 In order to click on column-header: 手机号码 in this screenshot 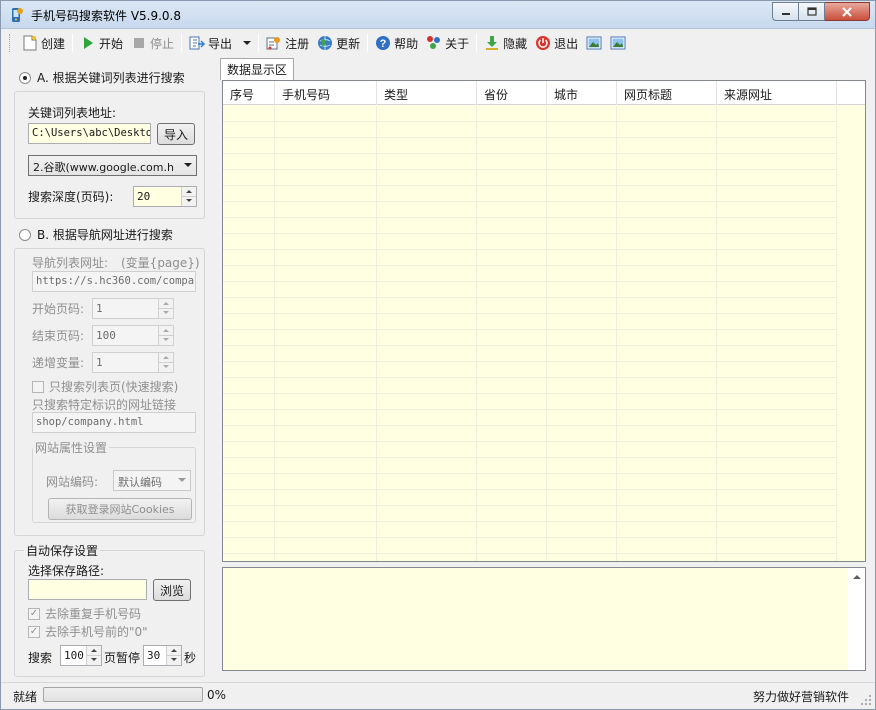, I will do `click(326, 93)`.